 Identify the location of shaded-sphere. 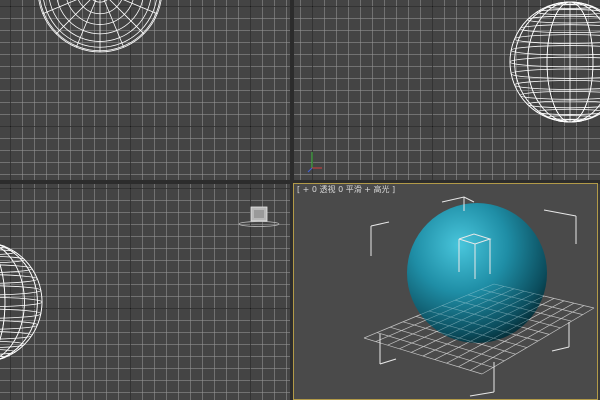
(477, 273).